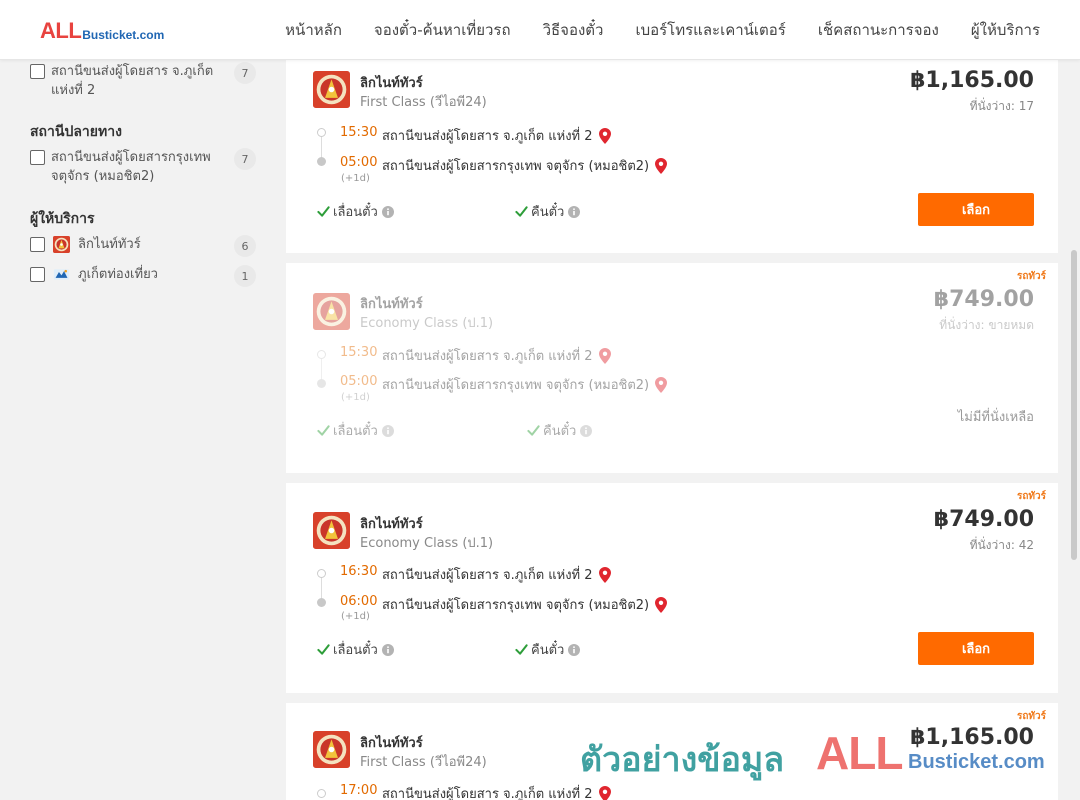  Describe the element at coordinates (359, 571) in the screenshot. I see `departure-time: 16:30` at that location.